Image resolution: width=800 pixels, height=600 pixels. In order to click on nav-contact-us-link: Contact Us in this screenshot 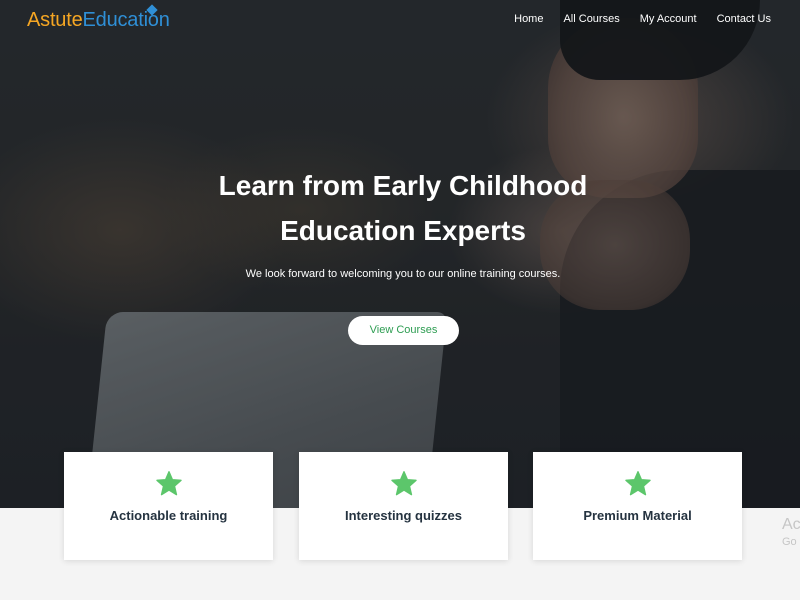, I will do `click(744, 19)`.